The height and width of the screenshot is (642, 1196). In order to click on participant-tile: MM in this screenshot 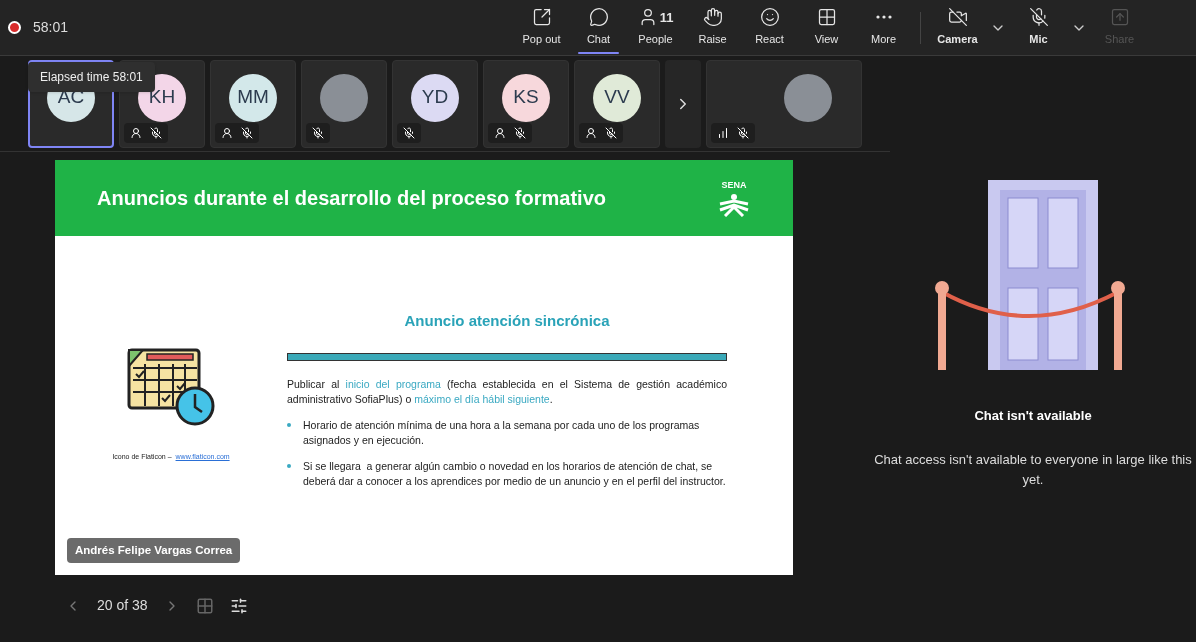, I will do `click(253, 103)`.